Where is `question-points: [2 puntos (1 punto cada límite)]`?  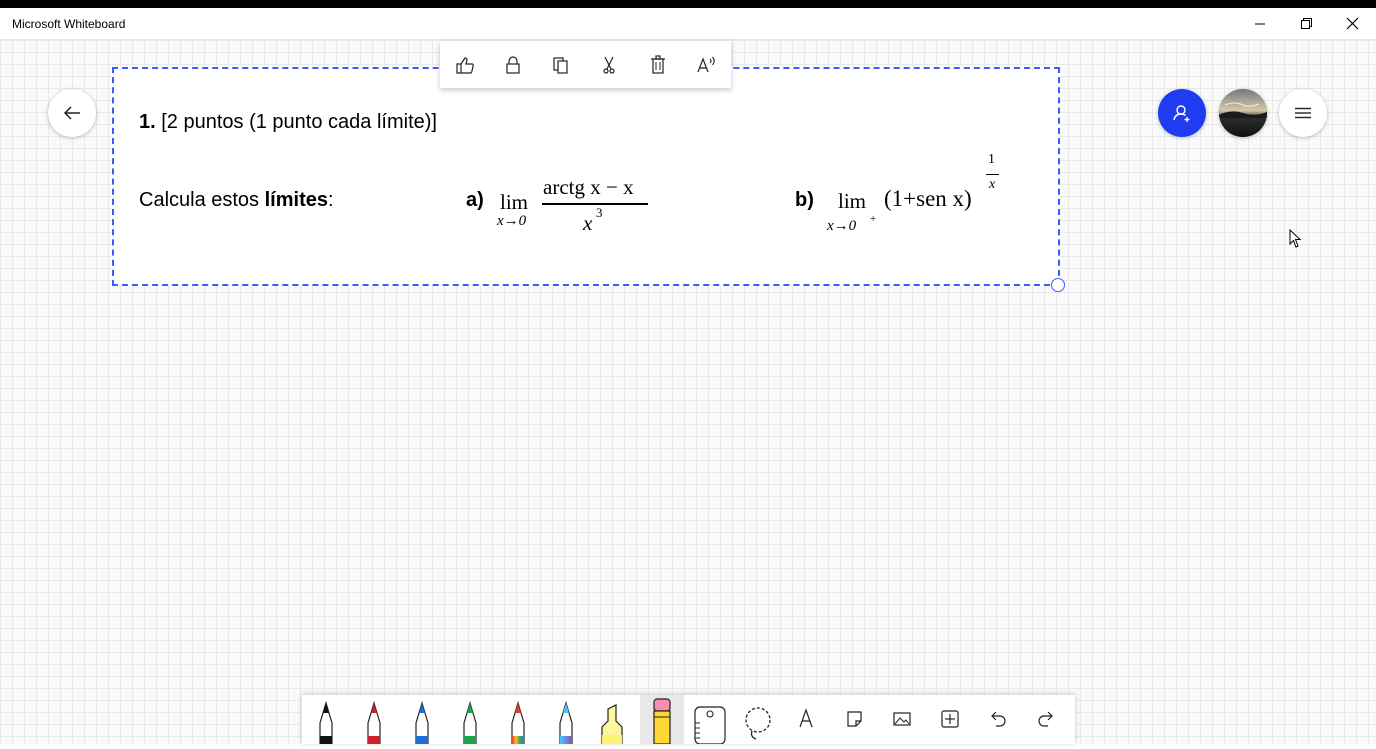
question-points: [2 puntos (1 punto cada límite)] is located at coordinates (299, 122).